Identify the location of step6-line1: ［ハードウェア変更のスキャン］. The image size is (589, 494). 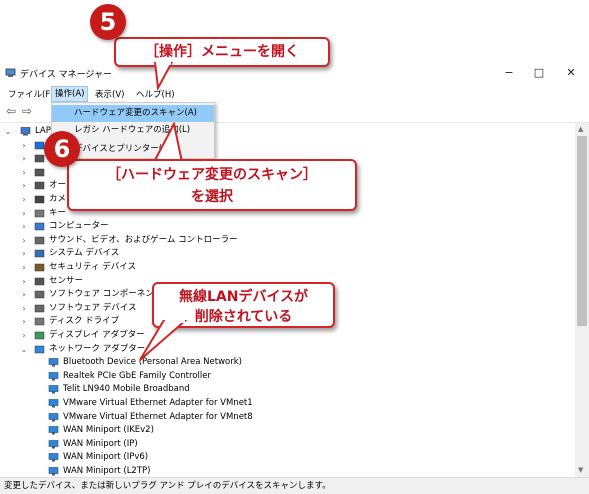
(212, 175).